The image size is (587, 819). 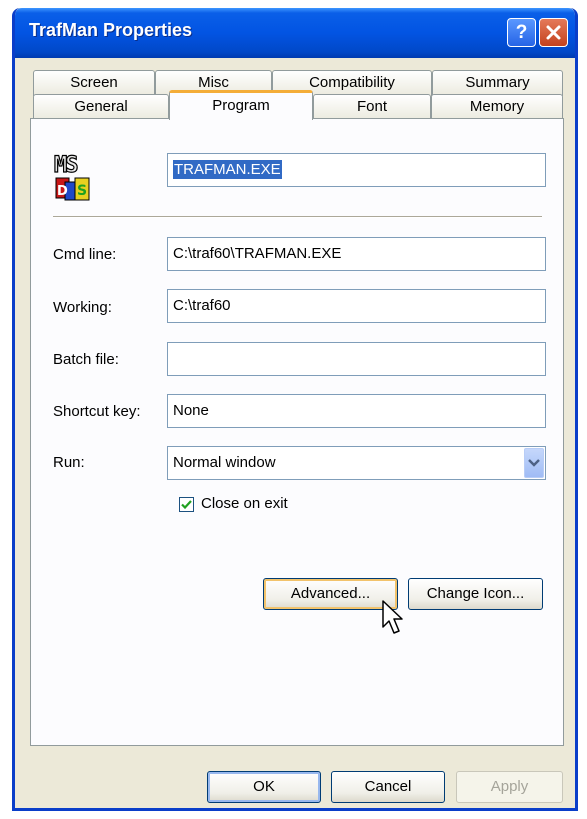 I want to click on checkmark-icon, so click(x=186, y=505).